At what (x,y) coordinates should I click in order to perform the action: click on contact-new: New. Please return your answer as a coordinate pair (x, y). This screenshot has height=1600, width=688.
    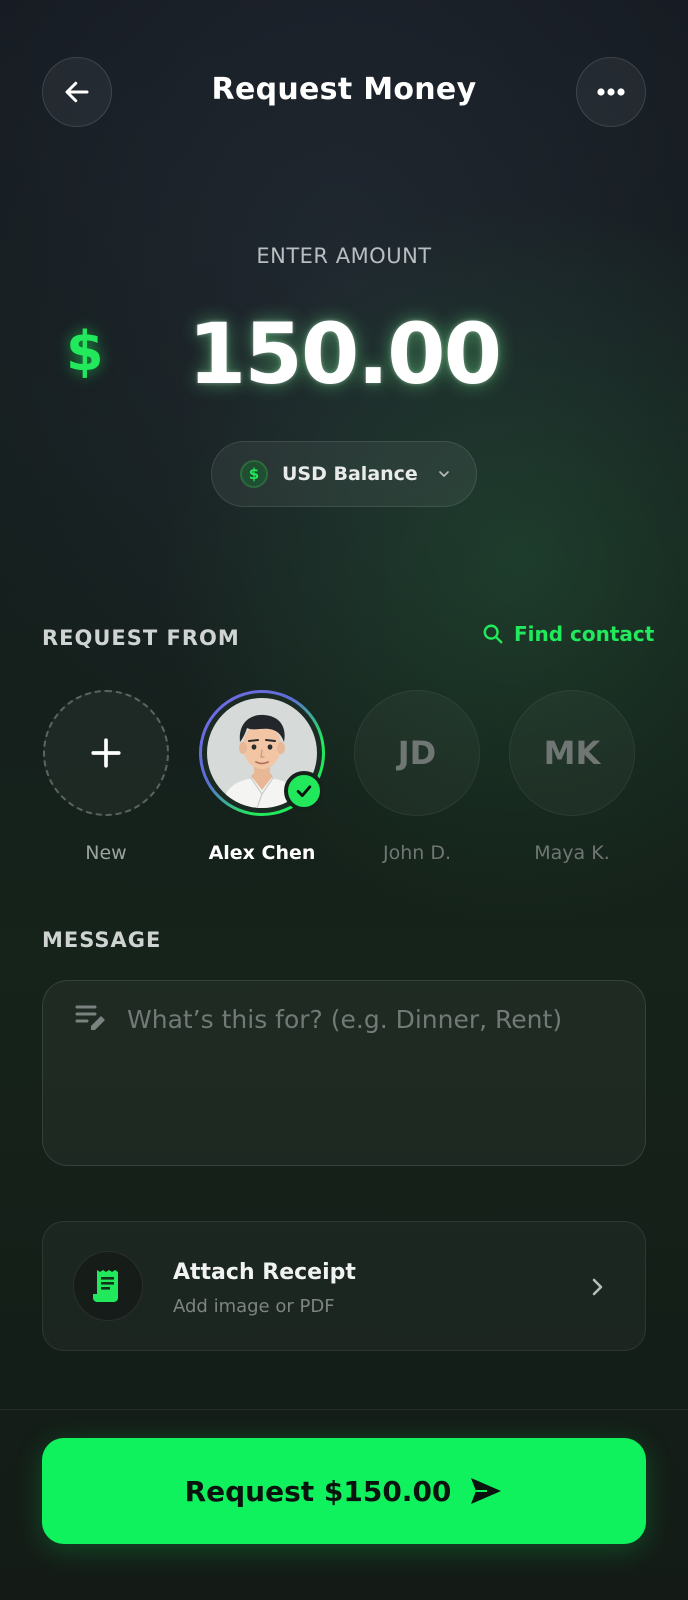
    Looking at the image, I should click on (106, 777).